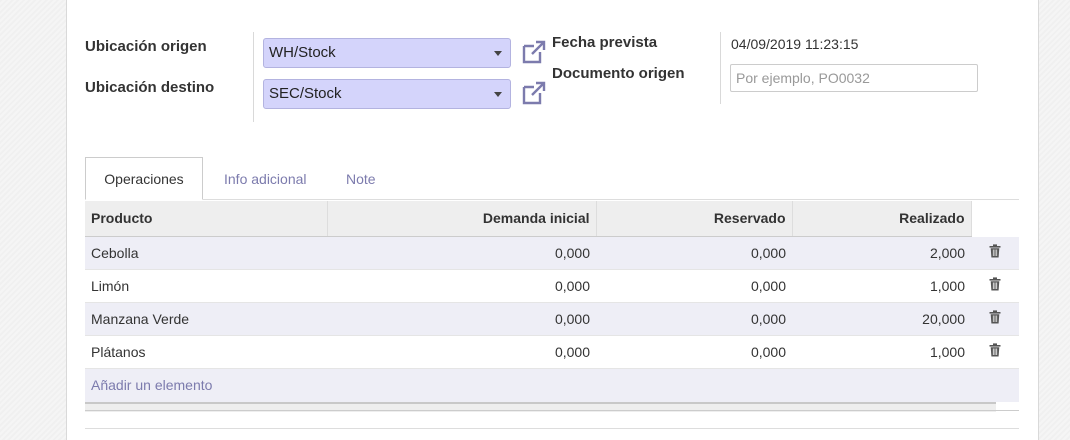 The height and width of the screenshot is (440, 1070). I want to click on tab-info-adicional-label: Info adicional, so click(265, 179).